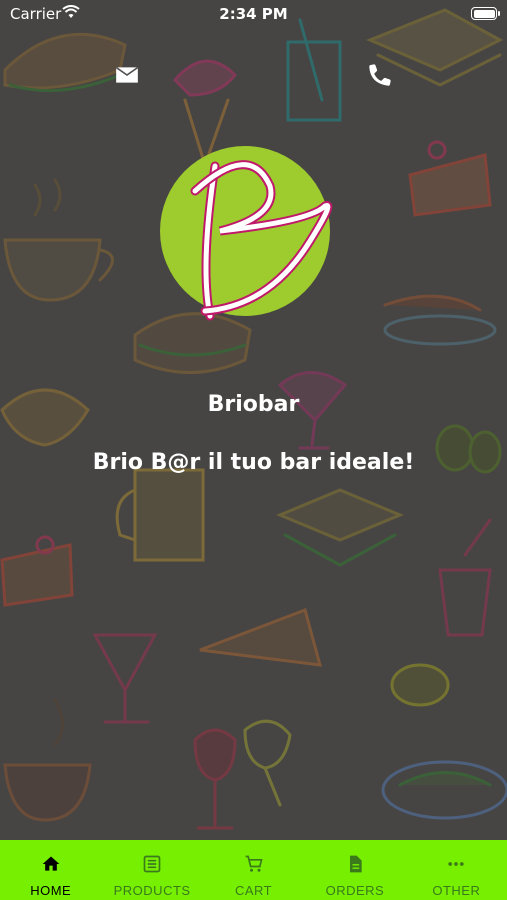 This screenshot has height=900, width=507. Describe the element at coordinates (485, 13) in the screenshot. I see `battery-icon` at that location.